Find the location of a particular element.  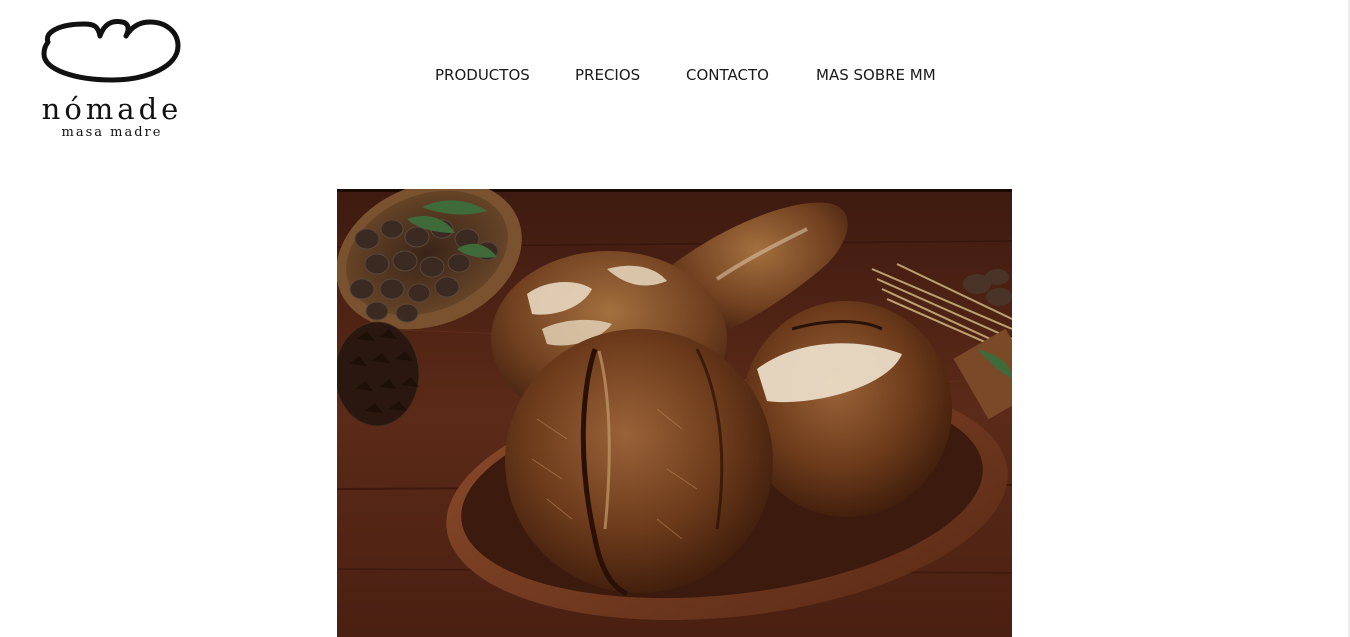

brand-tagline: masa madre is located at coordinates (112, 132).